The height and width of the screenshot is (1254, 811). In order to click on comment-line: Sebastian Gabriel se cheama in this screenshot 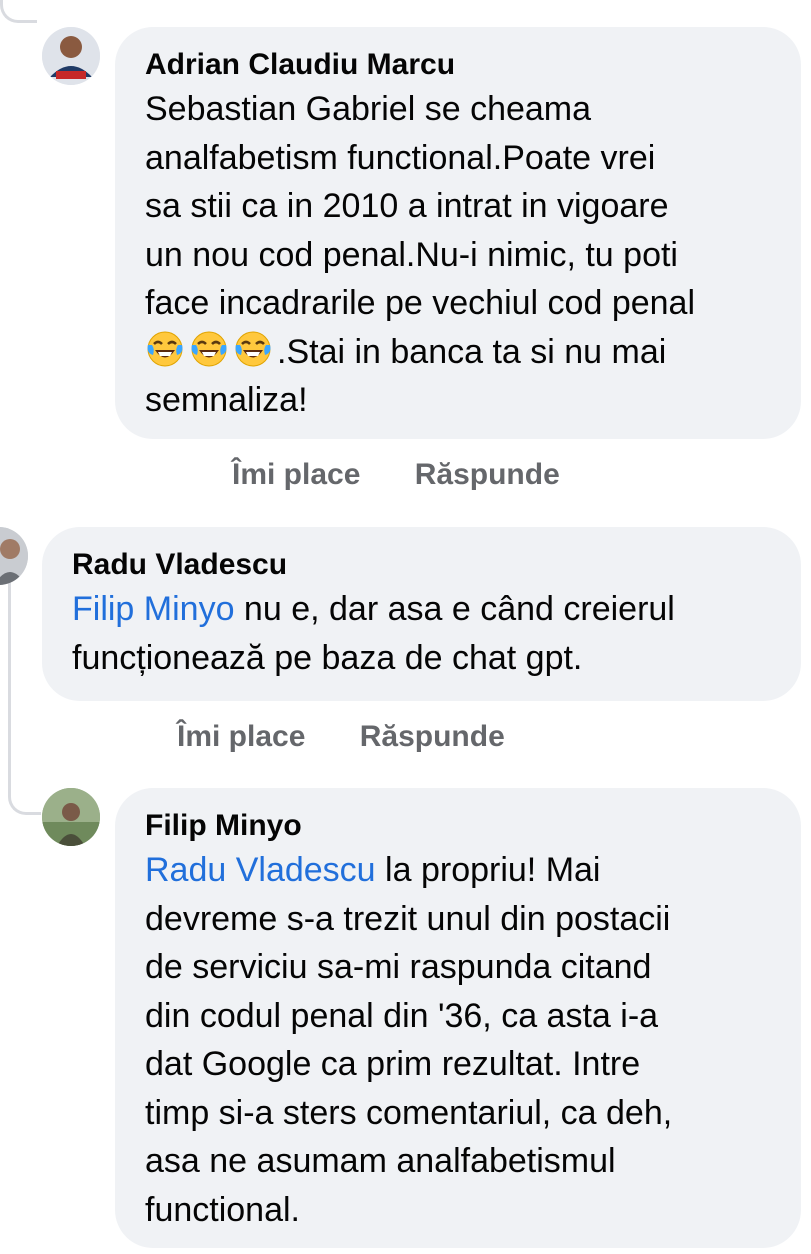, I will do `click(368, 109)`.